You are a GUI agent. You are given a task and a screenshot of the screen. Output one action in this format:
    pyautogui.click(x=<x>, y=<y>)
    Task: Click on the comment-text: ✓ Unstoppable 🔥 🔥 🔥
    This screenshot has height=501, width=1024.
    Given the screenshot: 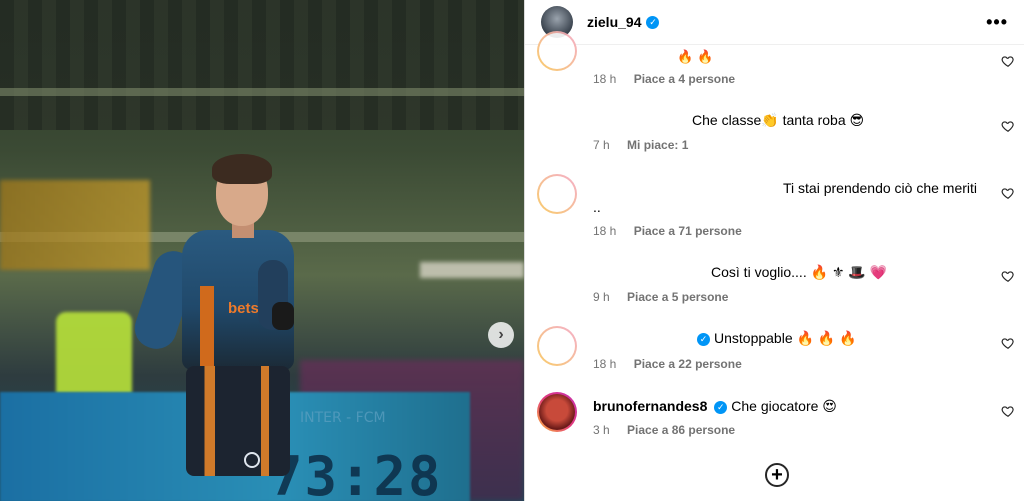 What is the action you would take?
    pyautogui.click(x=777, y=338)
    